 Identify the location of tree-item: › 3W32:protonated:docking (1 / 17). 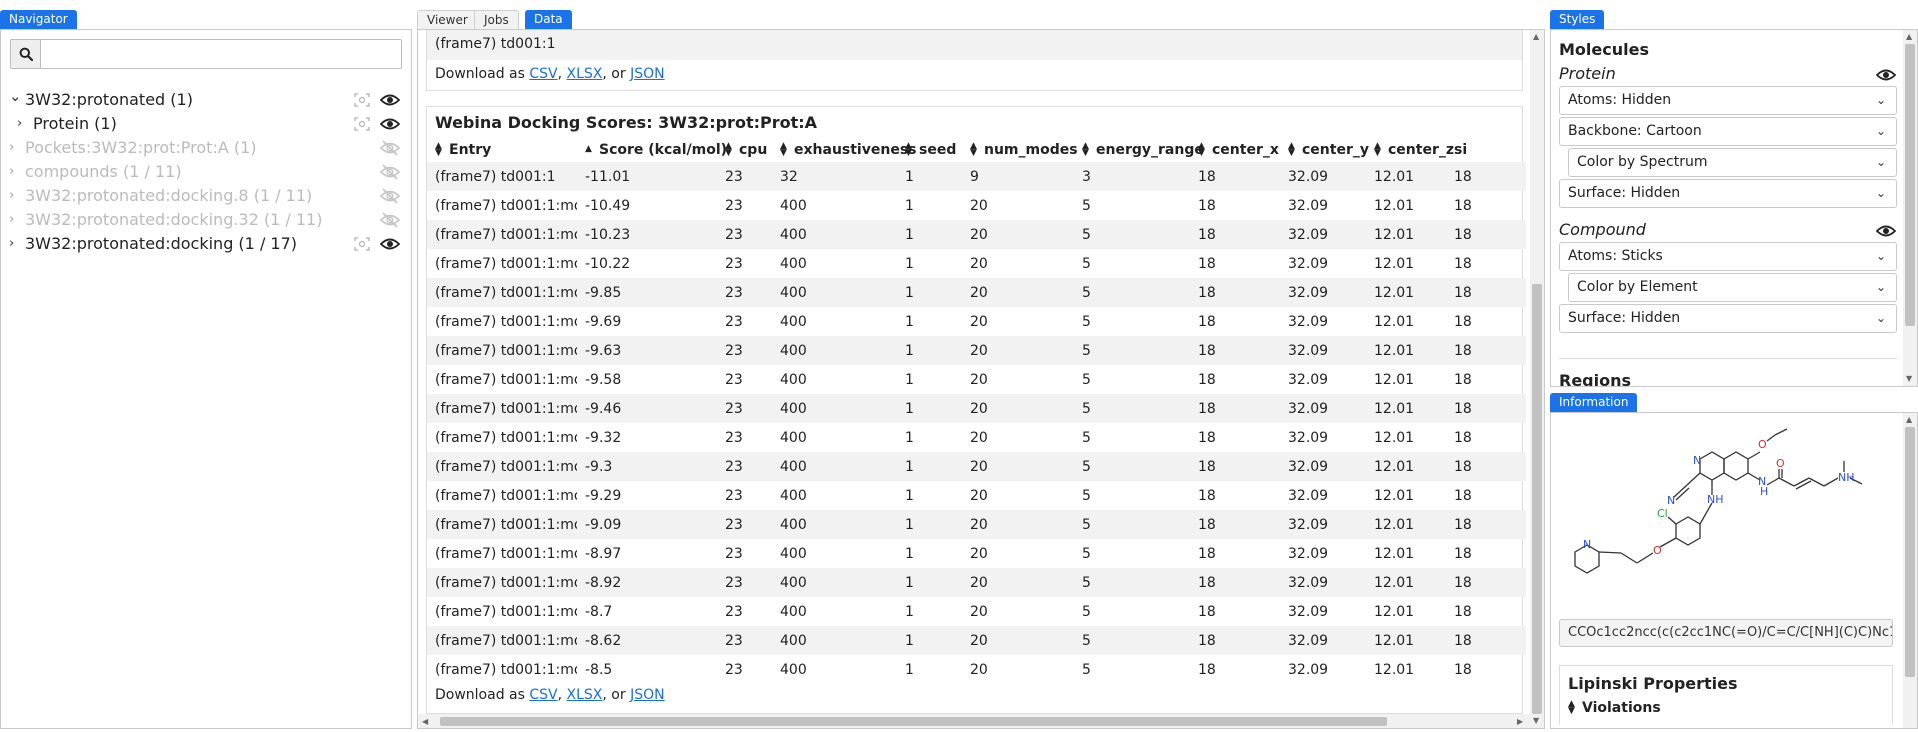
(206, 244).